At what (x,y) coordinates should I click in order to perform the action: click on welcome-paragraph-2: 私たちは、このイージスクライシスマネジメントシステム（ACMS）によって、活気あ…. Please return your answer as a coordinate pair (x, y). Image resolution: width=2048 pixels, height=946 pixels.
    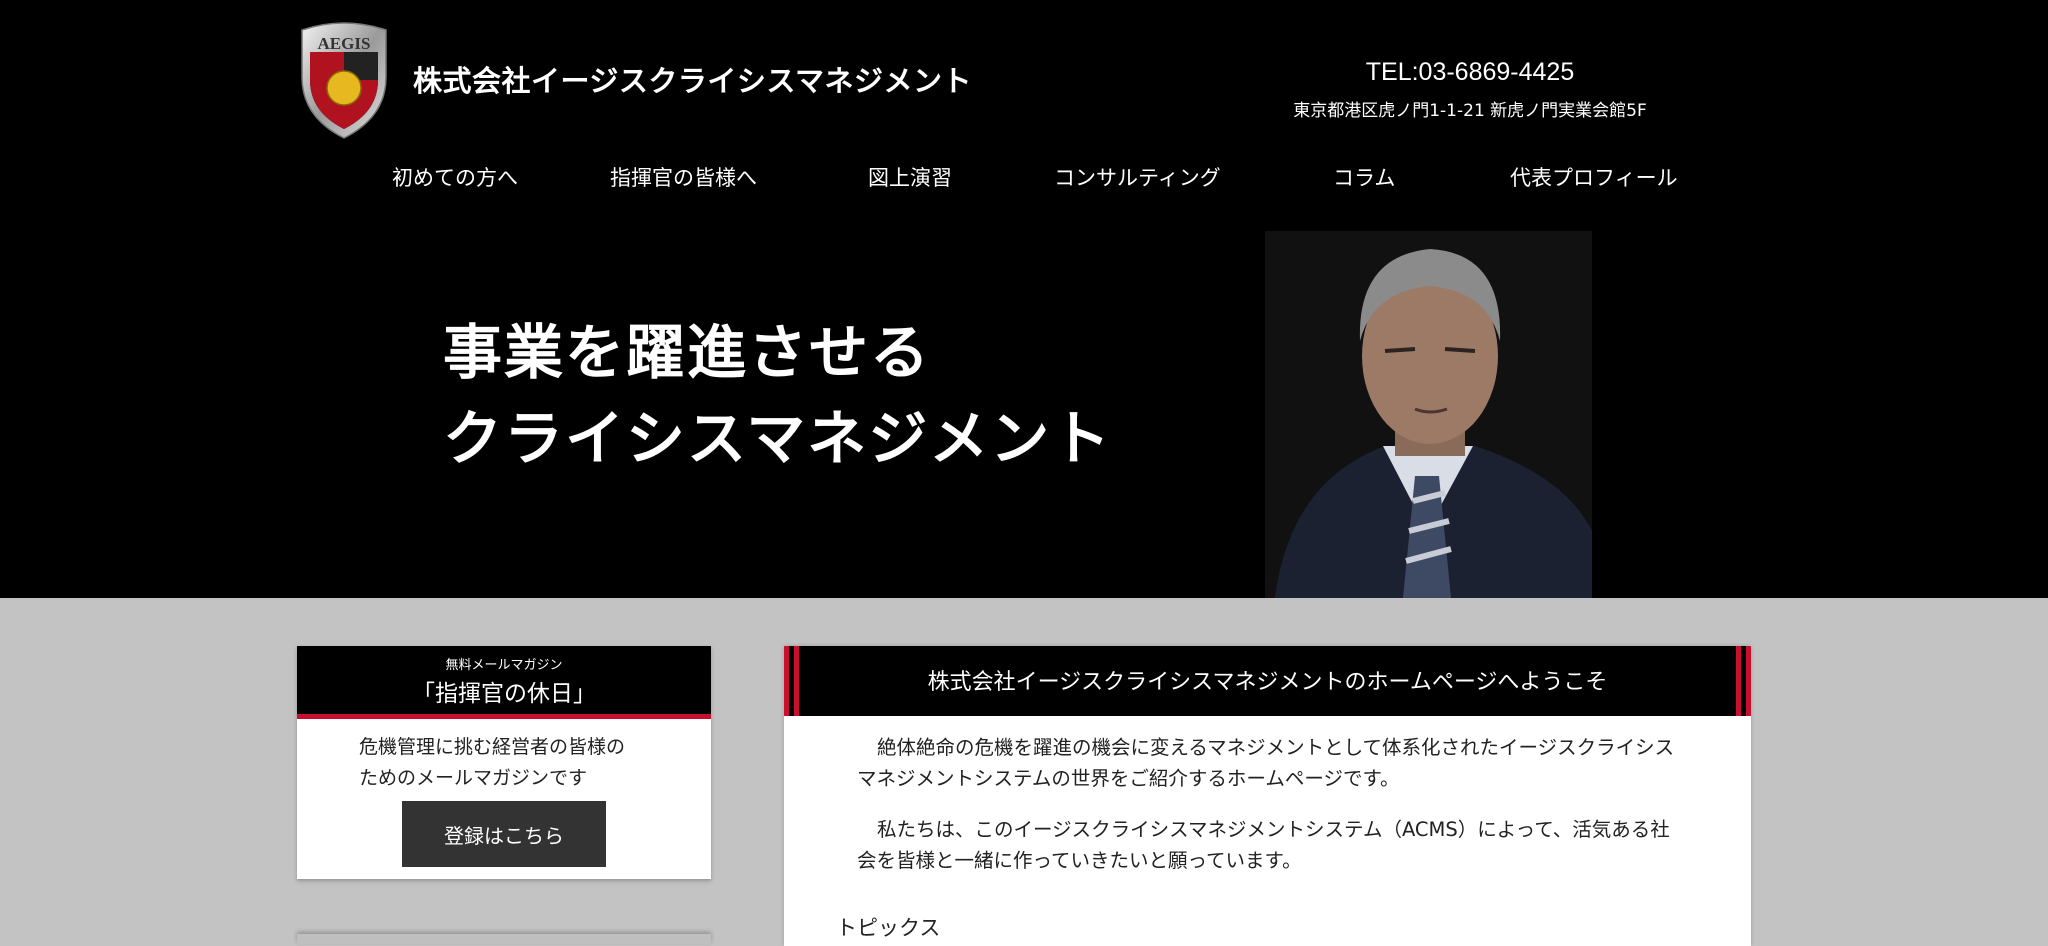
    Looking at the image, I should click on (1263, 845).